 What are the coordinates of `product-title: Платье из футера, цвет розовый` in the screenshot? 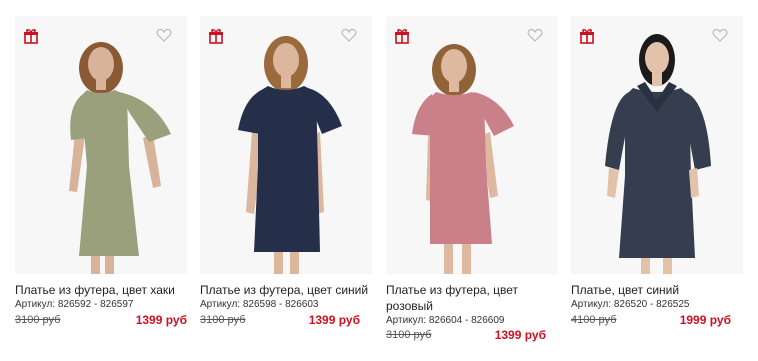 It's located at (452, 298).